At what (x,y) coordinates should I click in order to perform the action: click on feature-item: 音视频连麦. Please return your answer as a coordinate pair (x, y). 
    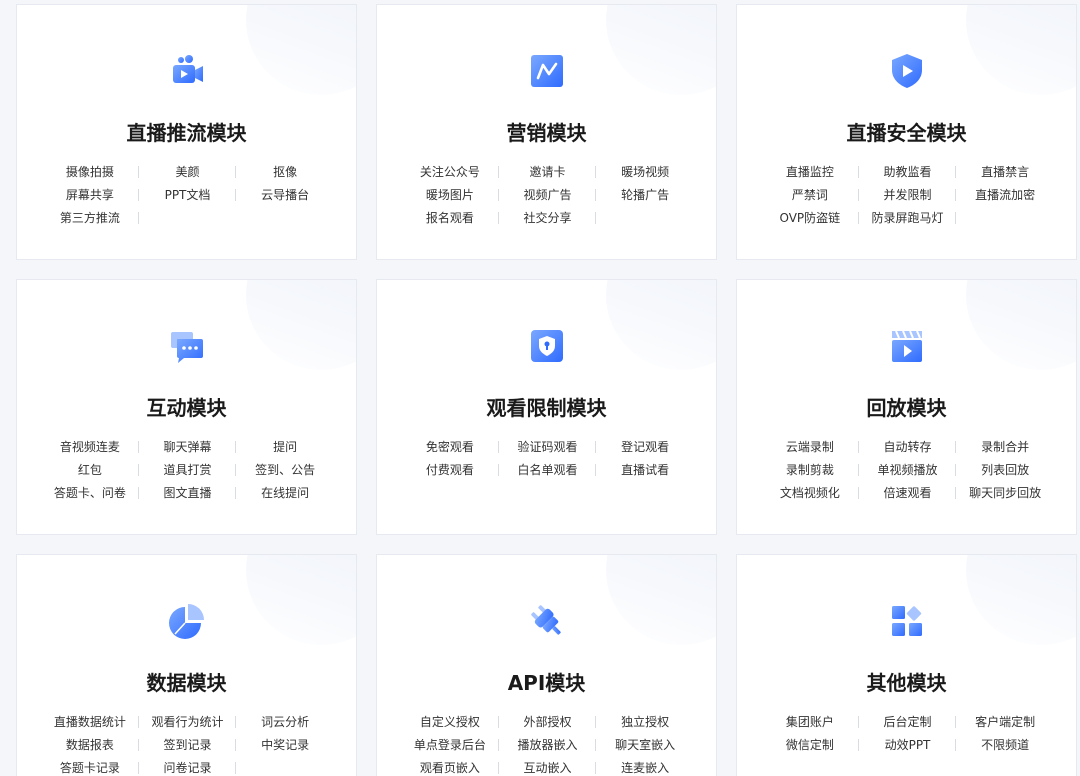
    Looking at the image, I should click on (90, 447).